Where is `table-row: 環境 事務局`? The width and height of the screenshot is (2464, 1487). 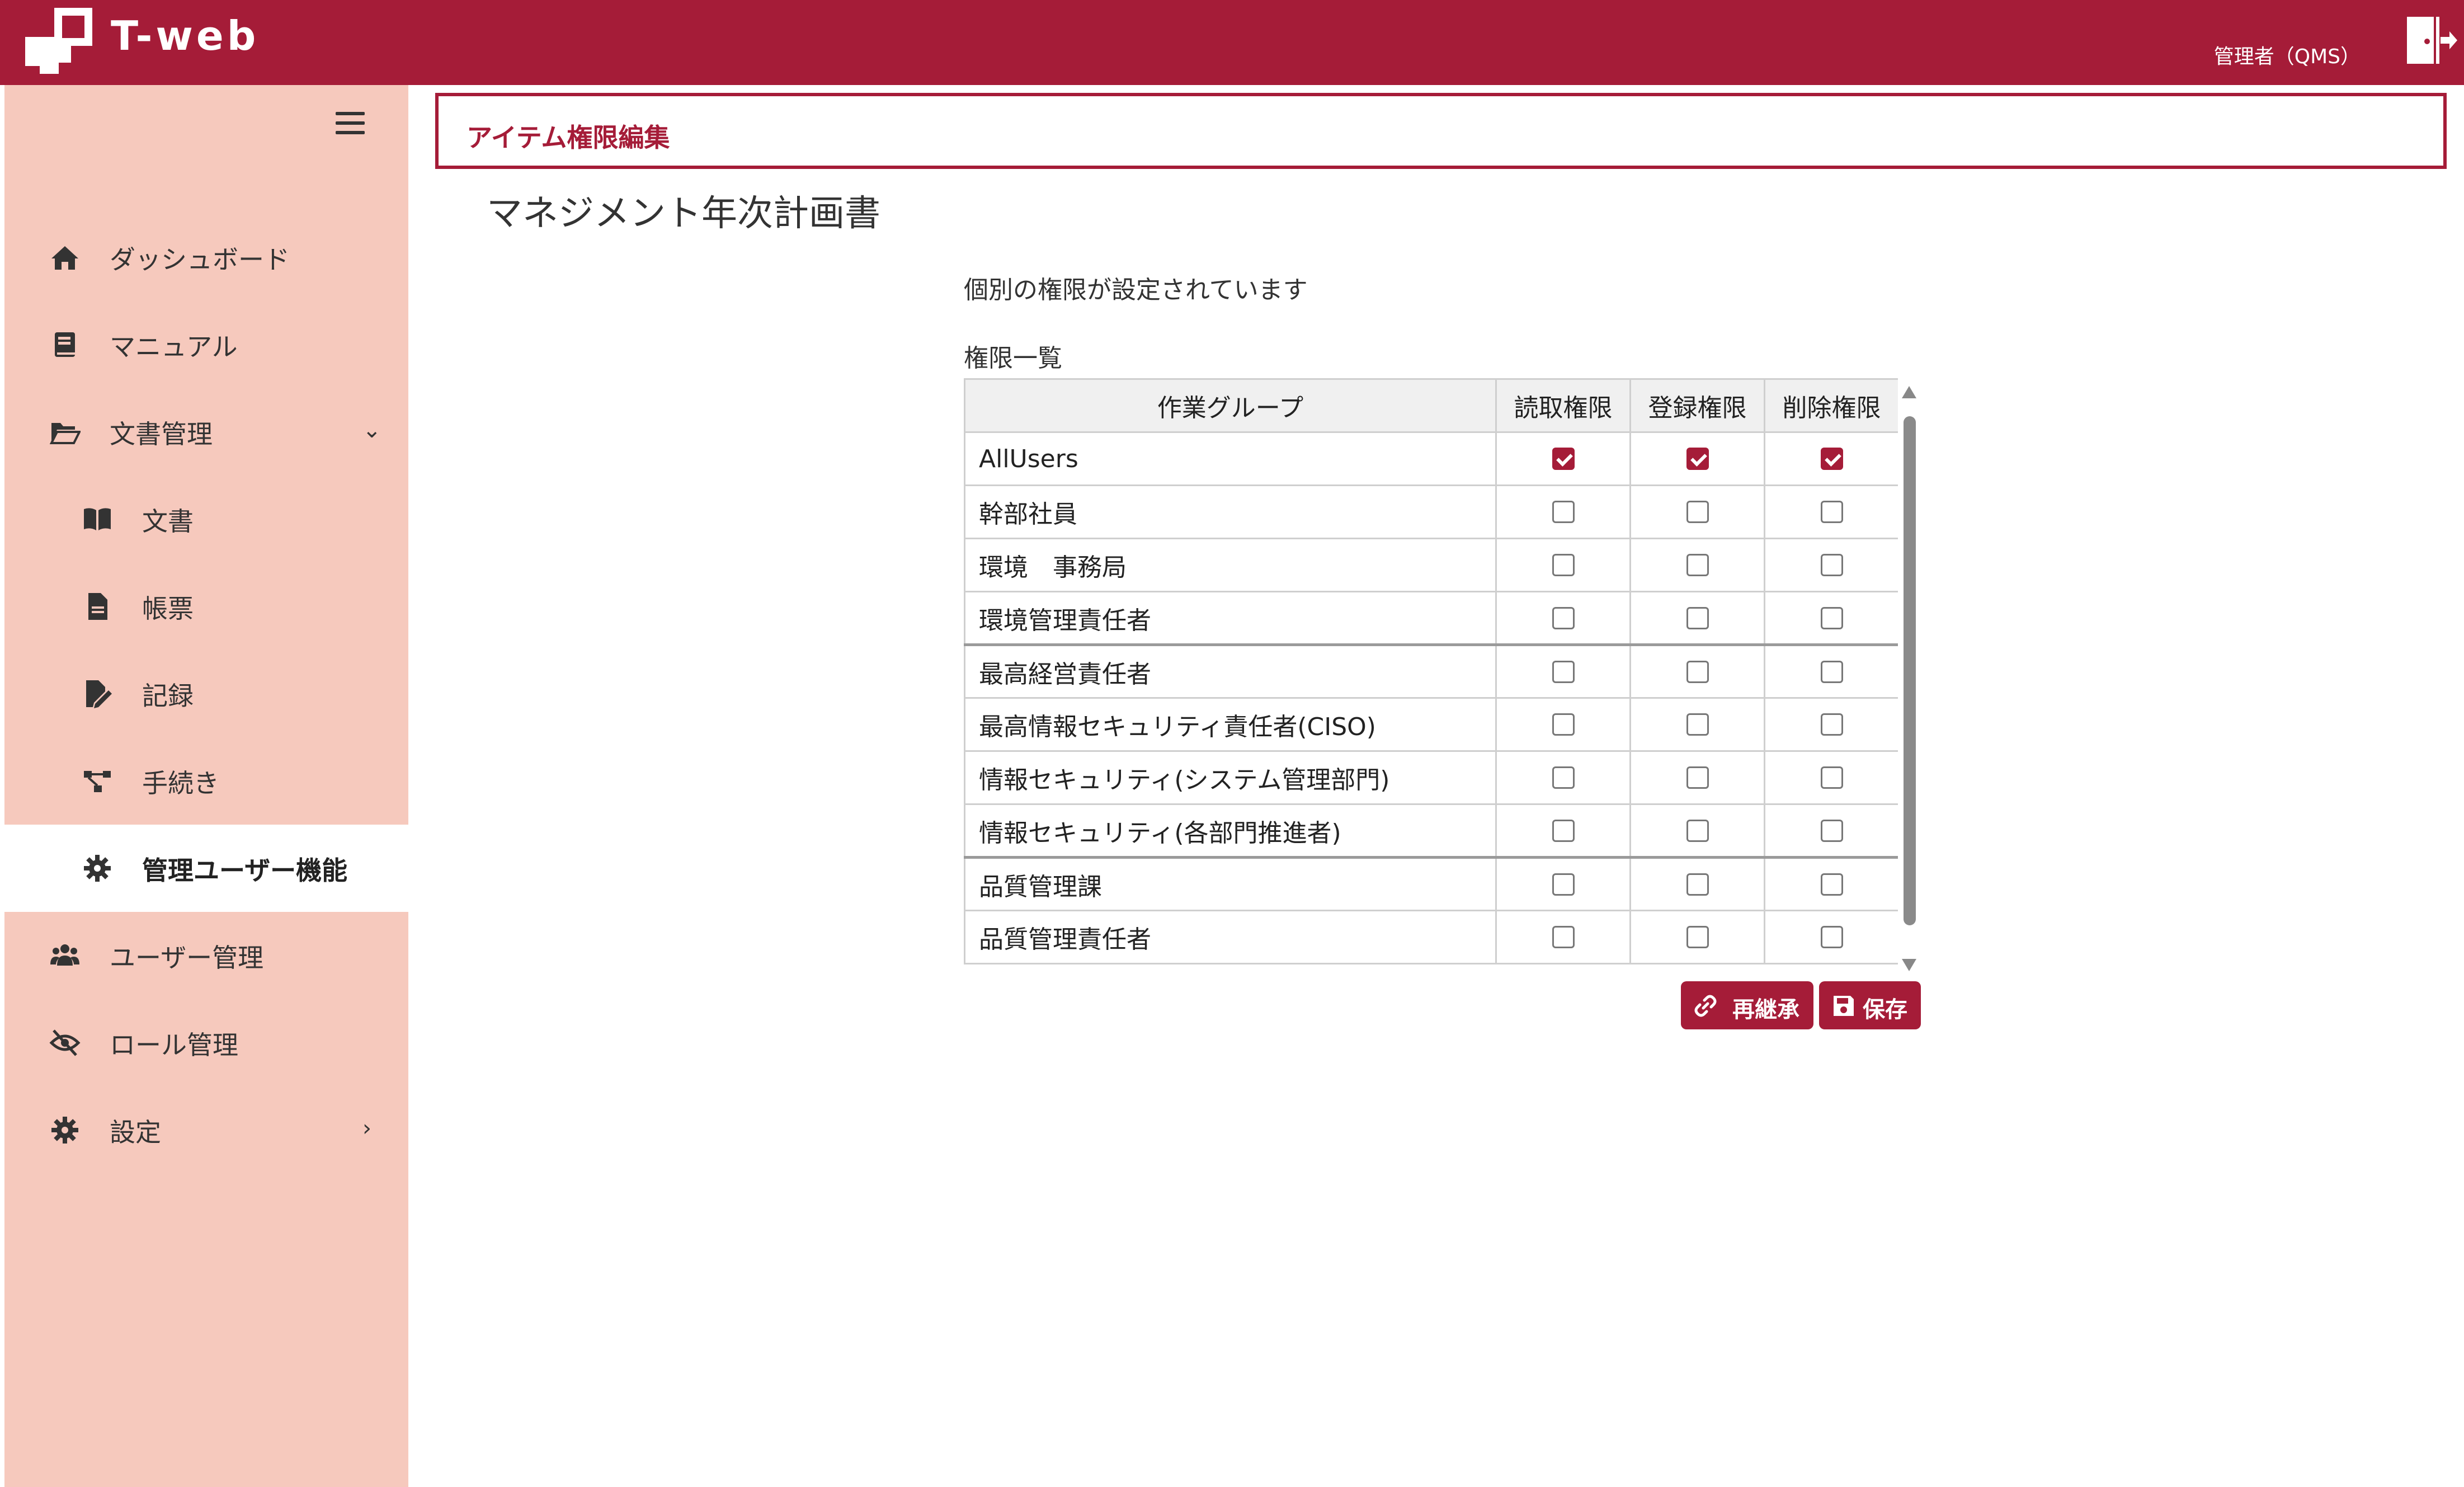 table-row: 環境 事務局 is located at coordinates (1431, 565).